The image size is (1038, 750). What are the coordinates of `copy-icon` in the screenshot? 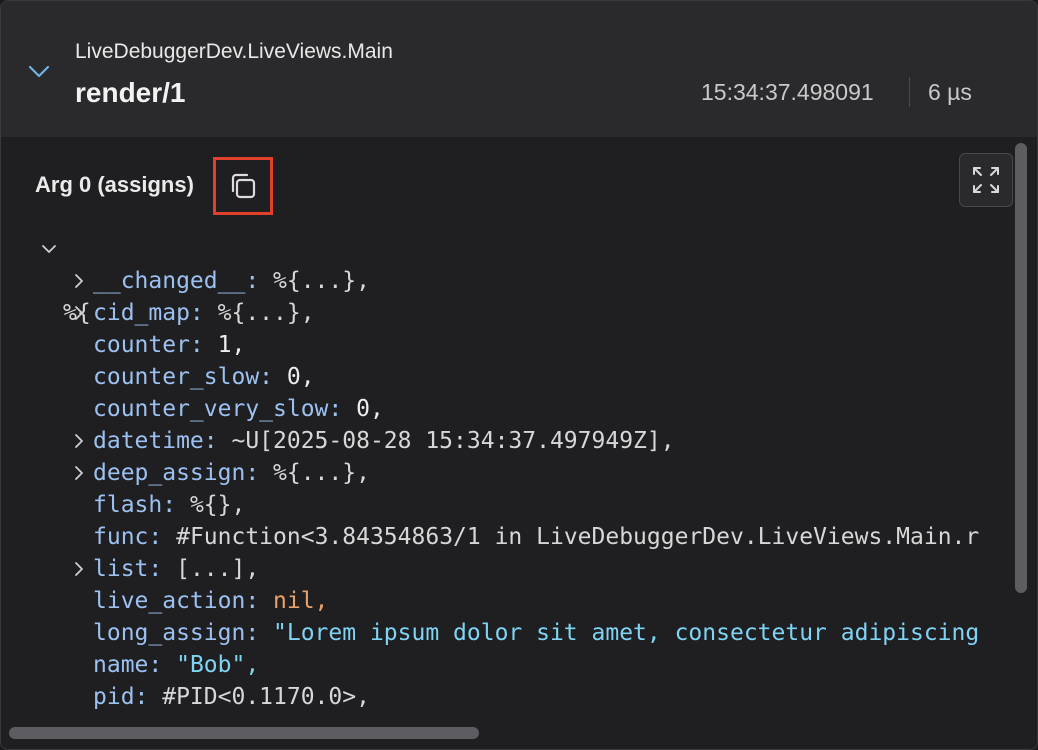 It's located at (243, 186).